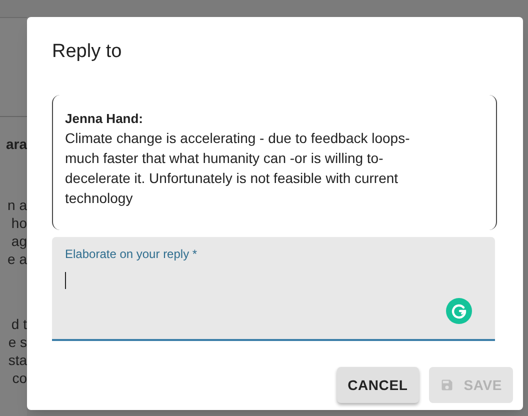 This screenshot has height=416, width=528. I want to click on background-text: d t, so click(19, 324).